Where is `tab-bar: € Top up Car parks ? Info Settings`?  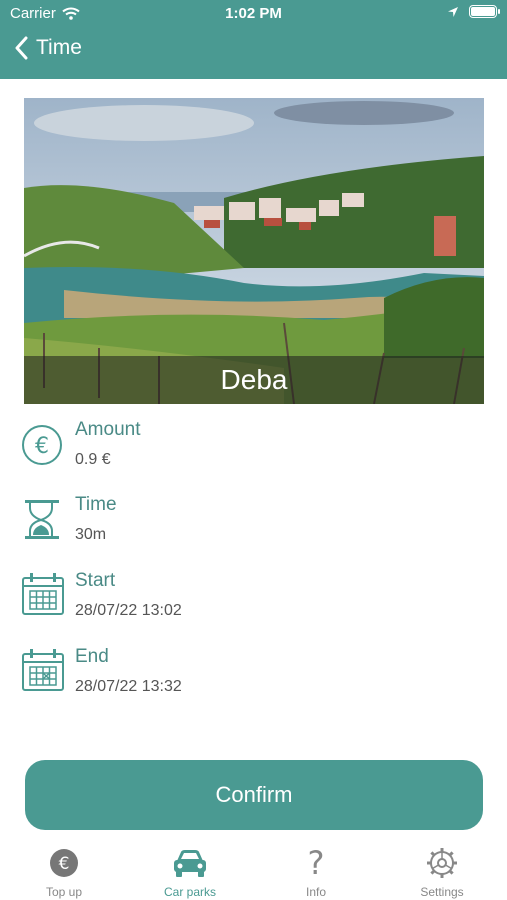 tab-bar: € Top up Car parks ? Info Settings is located at coordinates (253, 870).